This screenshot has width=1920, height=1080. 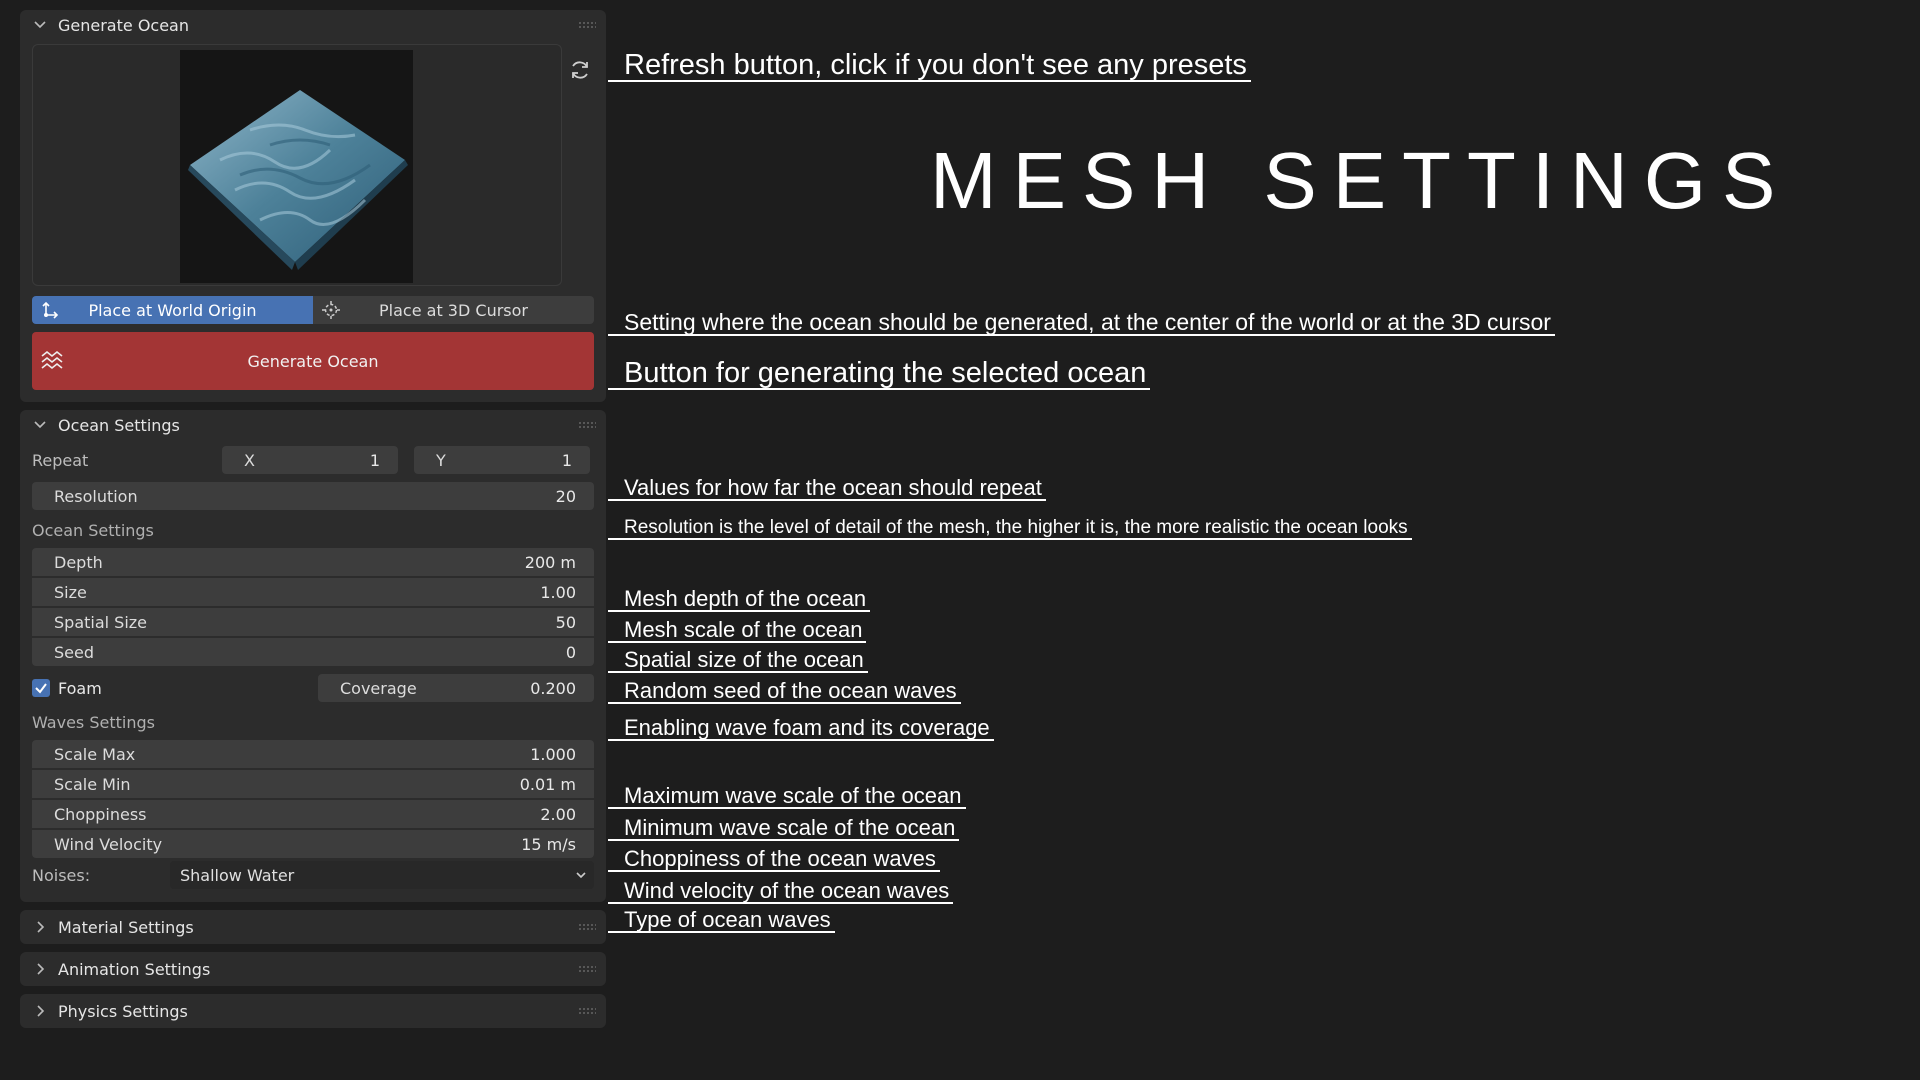 What do you see at coordinates (313, 1011) in the screenshot?
I see `physics-settings-panel: Physics Settings` at bounding box center [313, 1011].